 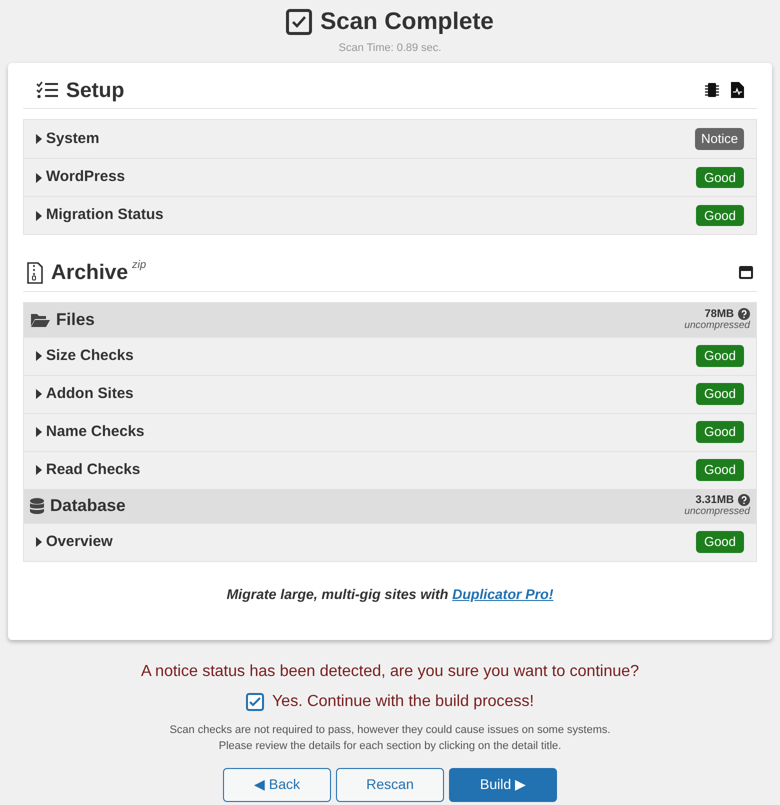 I want to click on group-title: Files, so click(x=75, y=319).